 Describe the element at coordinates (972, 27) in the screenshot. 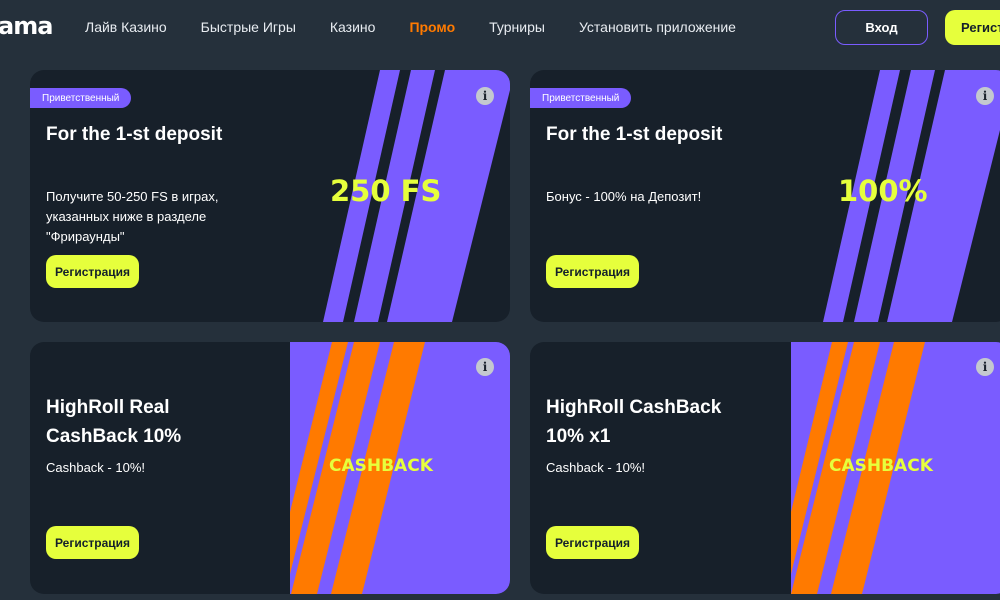

I see `register-button: Регистрация` at that location.